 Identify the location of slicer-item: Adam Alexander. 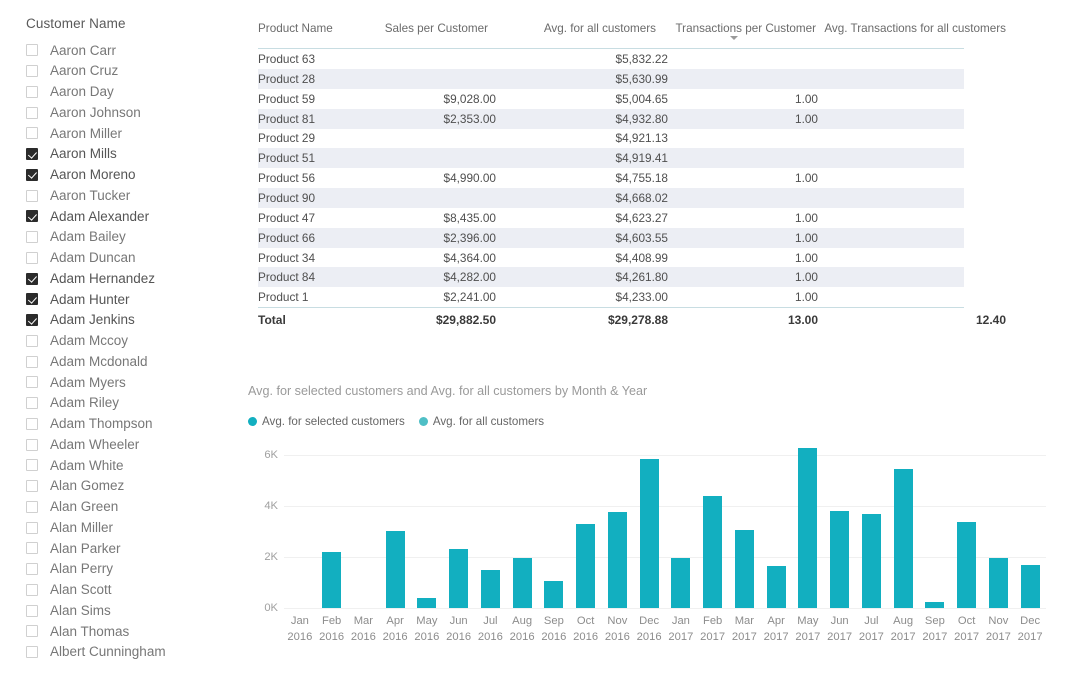
(136, 216).